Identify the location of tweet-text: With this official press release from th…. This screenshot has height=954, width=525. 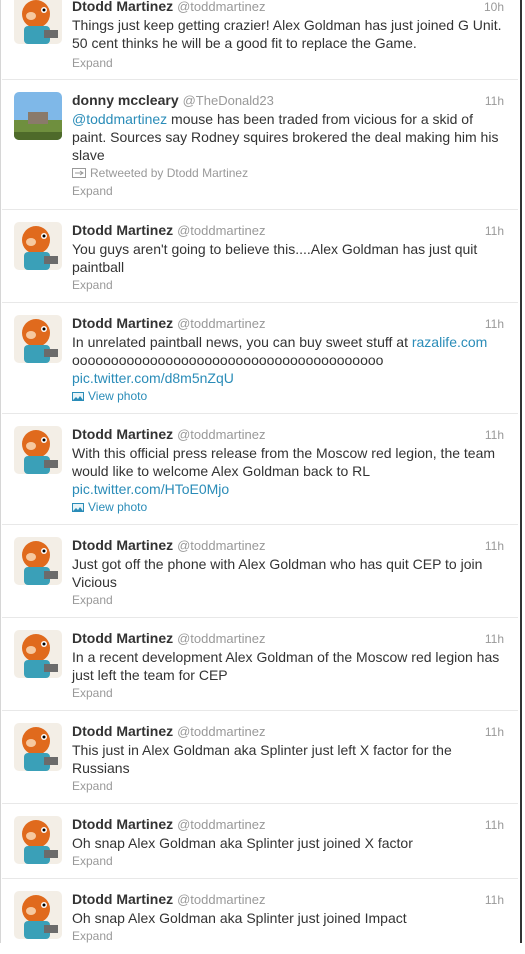
(288, 471).